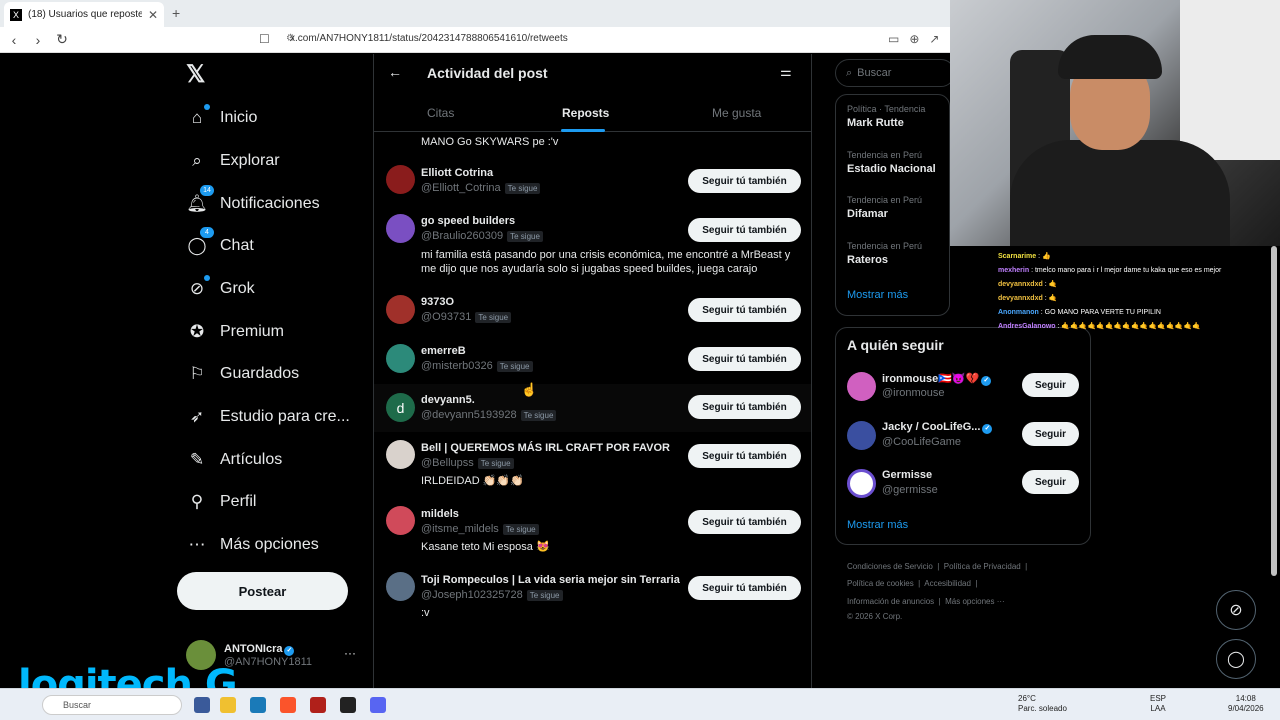 This screenshot has height=720, width=1280. What do you see at coordinates (153, 15) in the screenshot?
I see `close-tab-icon: ✕` at bounding box center [153, 15].